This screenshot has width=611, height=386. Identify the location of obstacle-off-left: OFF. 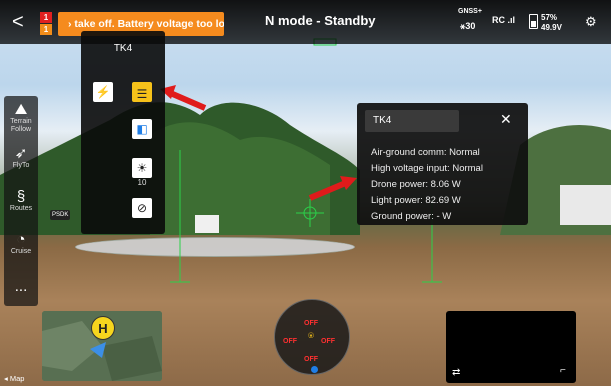
(290, 341).